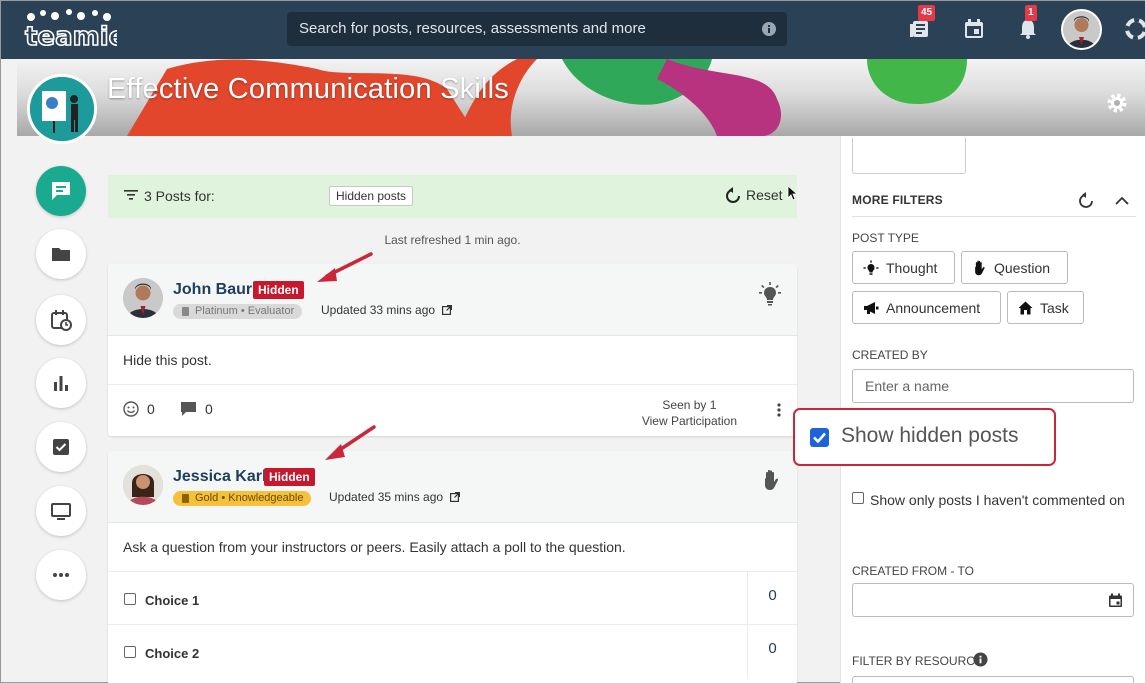 The height and width of the screenshot is (683, 1145). I want to click on rail-more-button, so click(61, 575).